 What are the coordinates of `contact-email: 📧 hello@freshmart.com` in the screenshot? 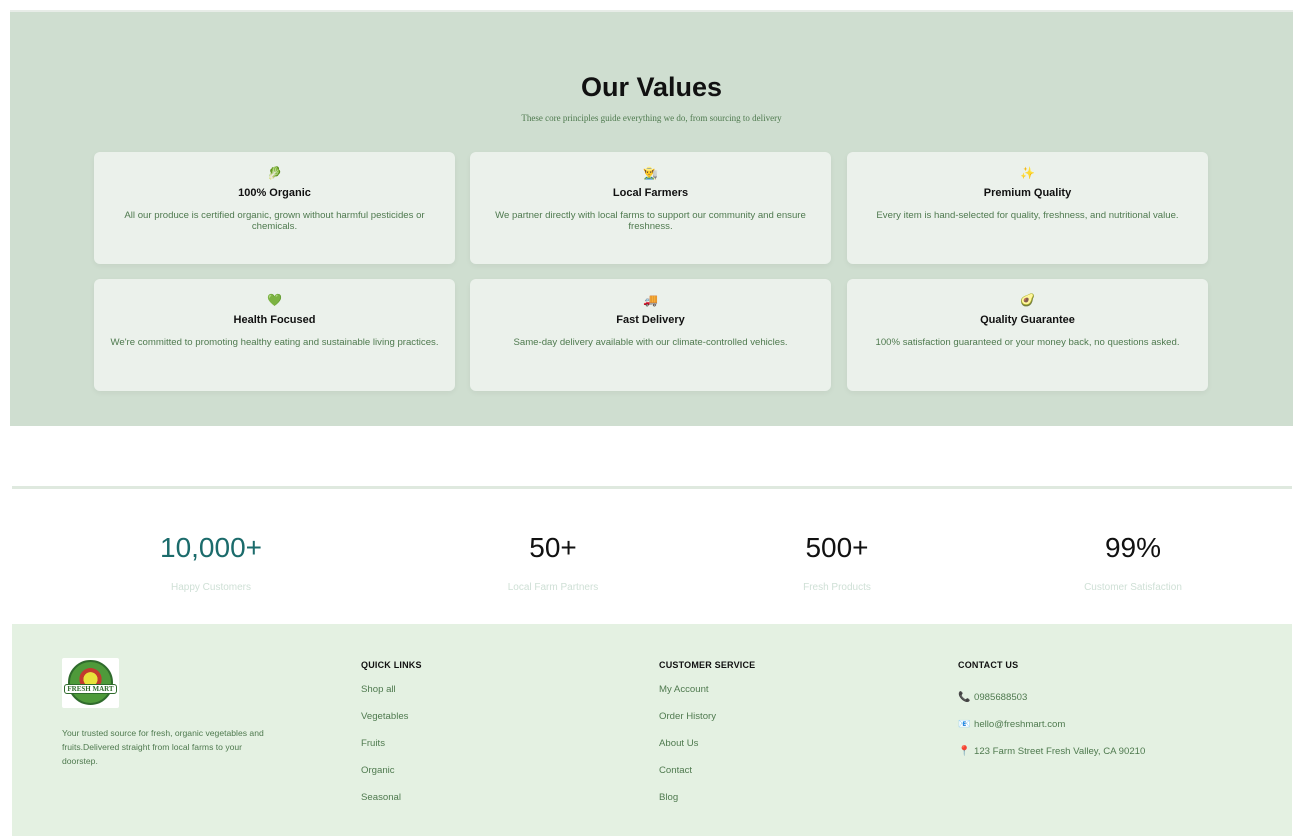 It's located at (1051, 724).